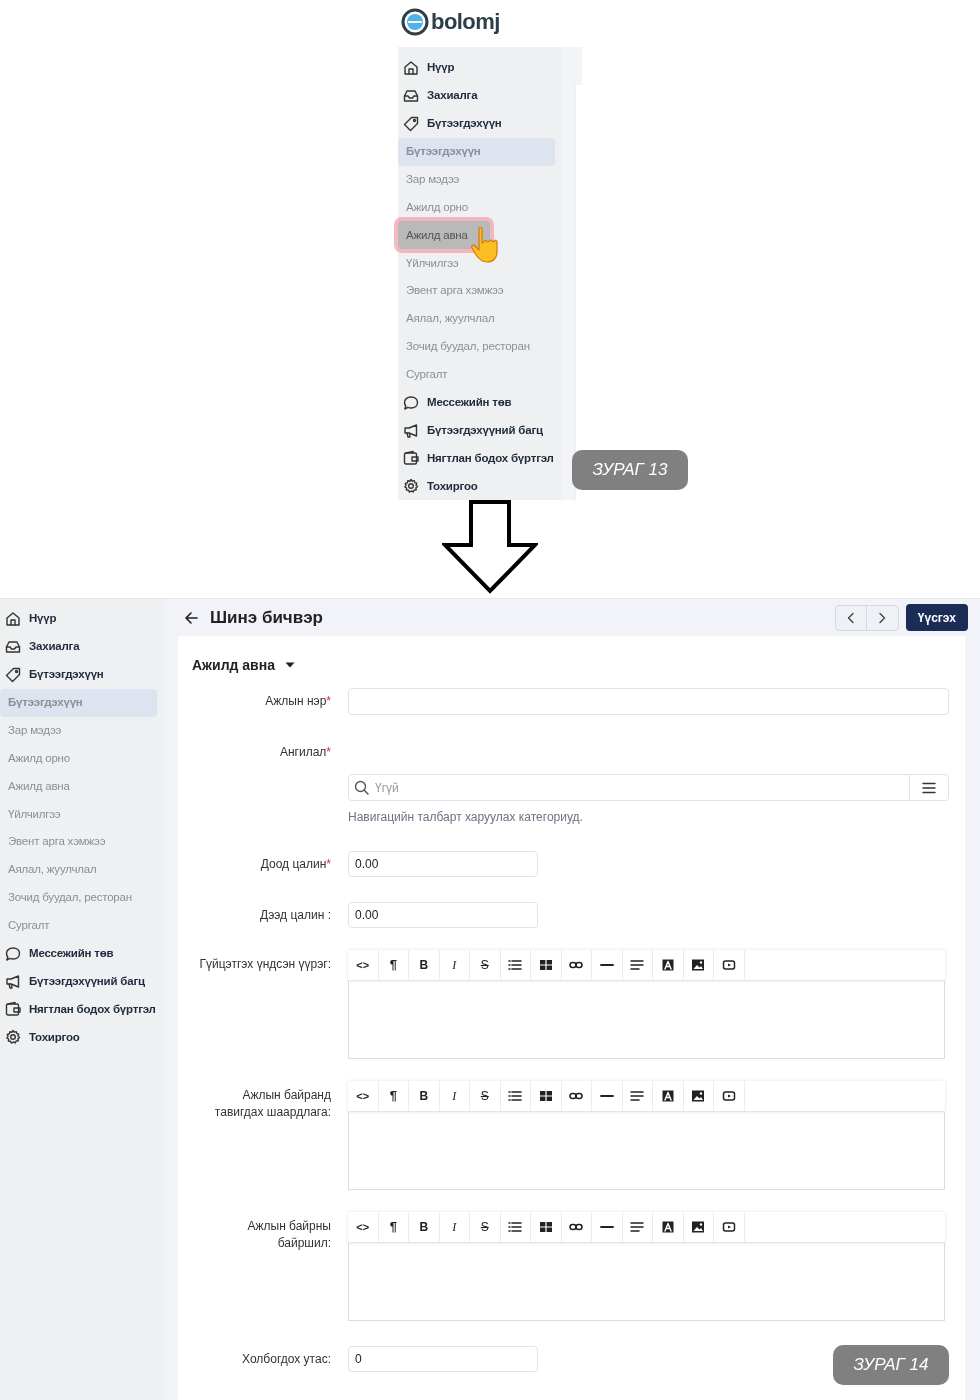  What do you see at coordinates (264, 964) in the screenshot?
I see `field-label: Гүйцэтгэх үндсэн үүрэг:` at bounding box center [264, 964].